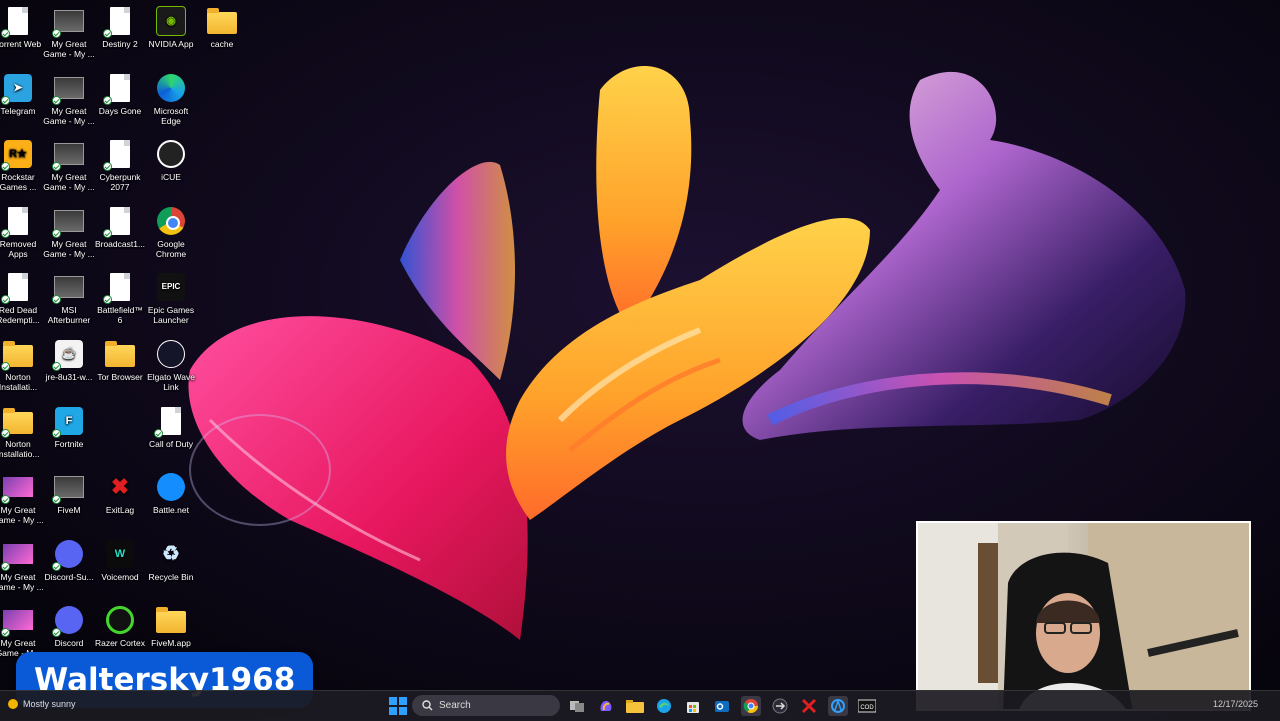 The width and height of the screenshot is (1280, 721). What do you see at coordinates (1235, 704) in the screenshot?
I see `taskbar-clock: 12/17/2025` at bounding box center [1235, 704].